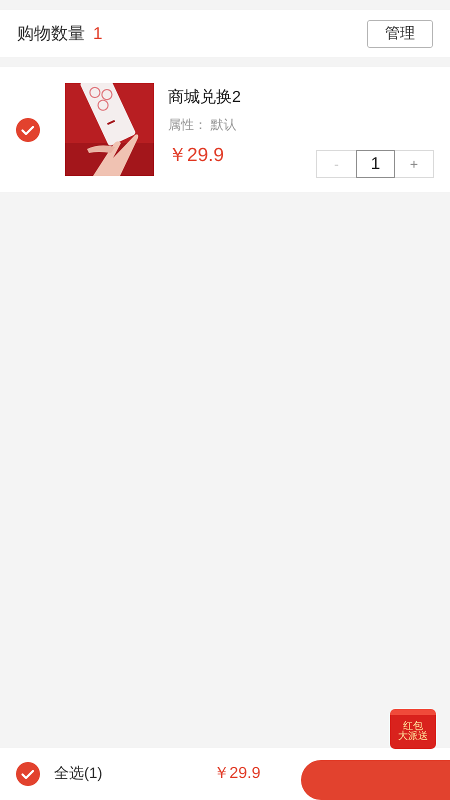 The image size is (450, 800). I want to click on product-attribute: 属性： 默认, so click(203, 125).